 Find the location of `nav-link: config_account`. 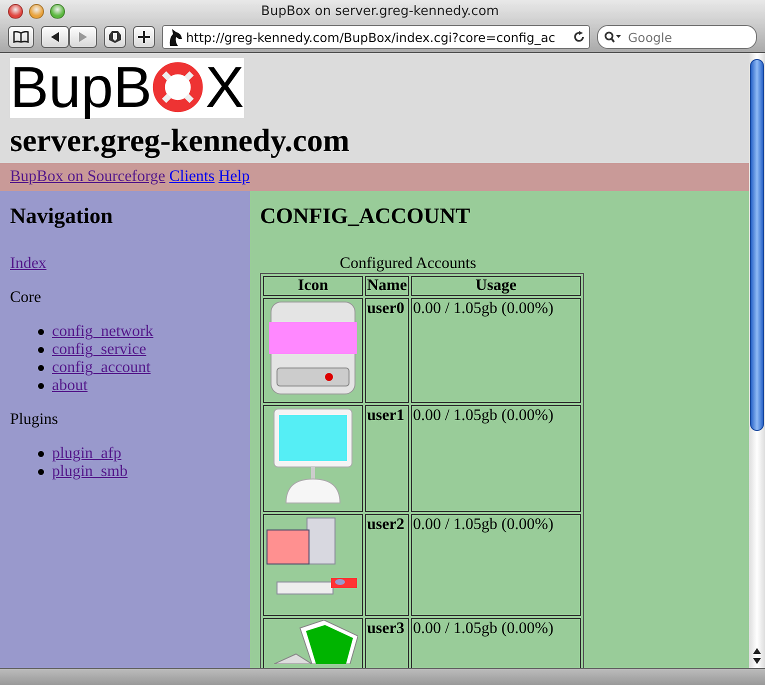

nav-link: config_account is located at coordinates (101, 368).